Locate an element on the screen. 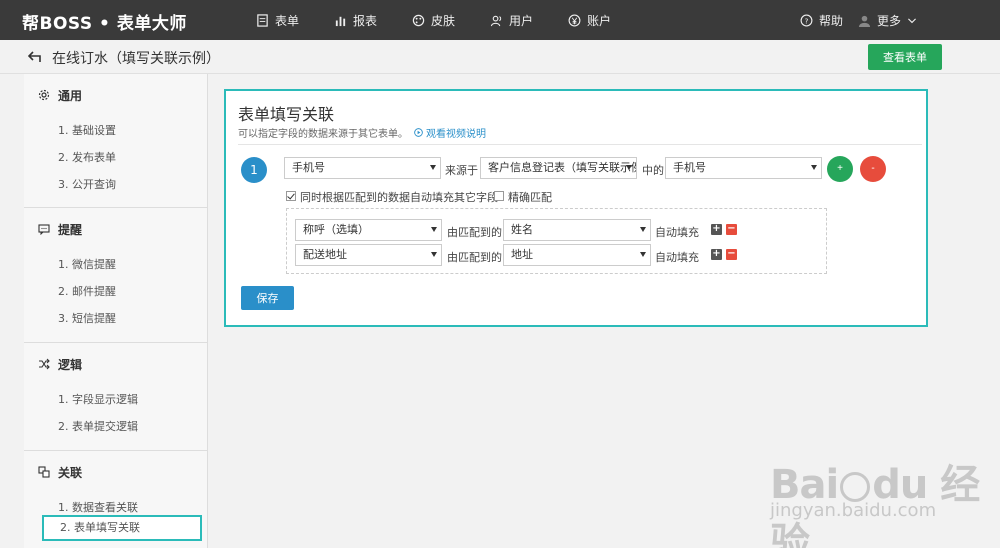 The width and height of the screenshot is (1000, 548). source-field-map-select: 姓名 is located at coordinates (577, 230).